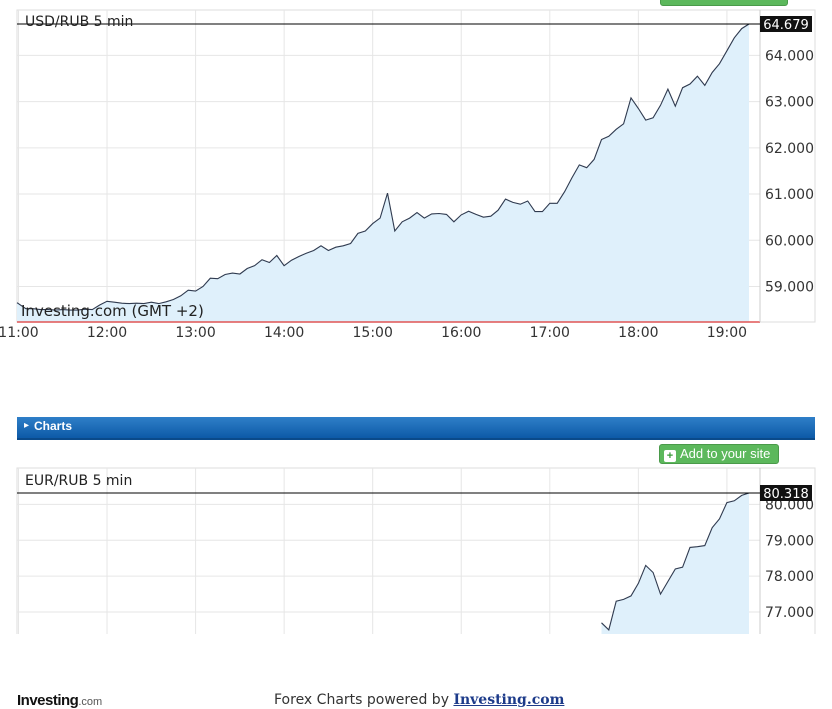 This screenshot has height=709, width=832. What do you see at coordinates (789, 56) in the screenshot?
I see `y-tick-label: 64.000` at bounding box center [789, 56].